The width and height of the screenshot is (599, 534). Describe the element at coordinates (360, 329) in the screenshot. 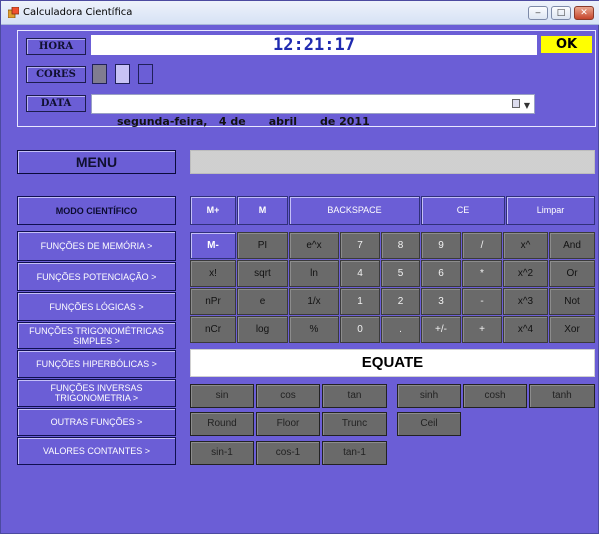

I see `key-0: 0` at that location.